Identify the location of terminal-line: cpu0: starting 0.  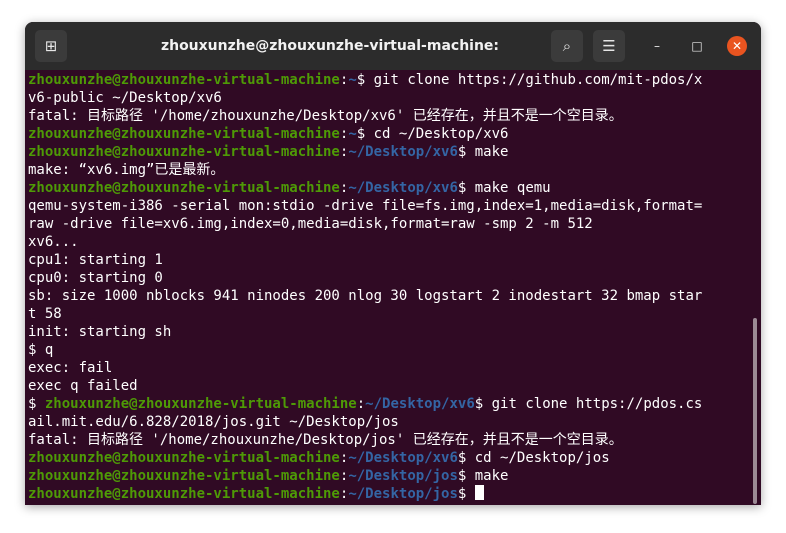
(389, 278).